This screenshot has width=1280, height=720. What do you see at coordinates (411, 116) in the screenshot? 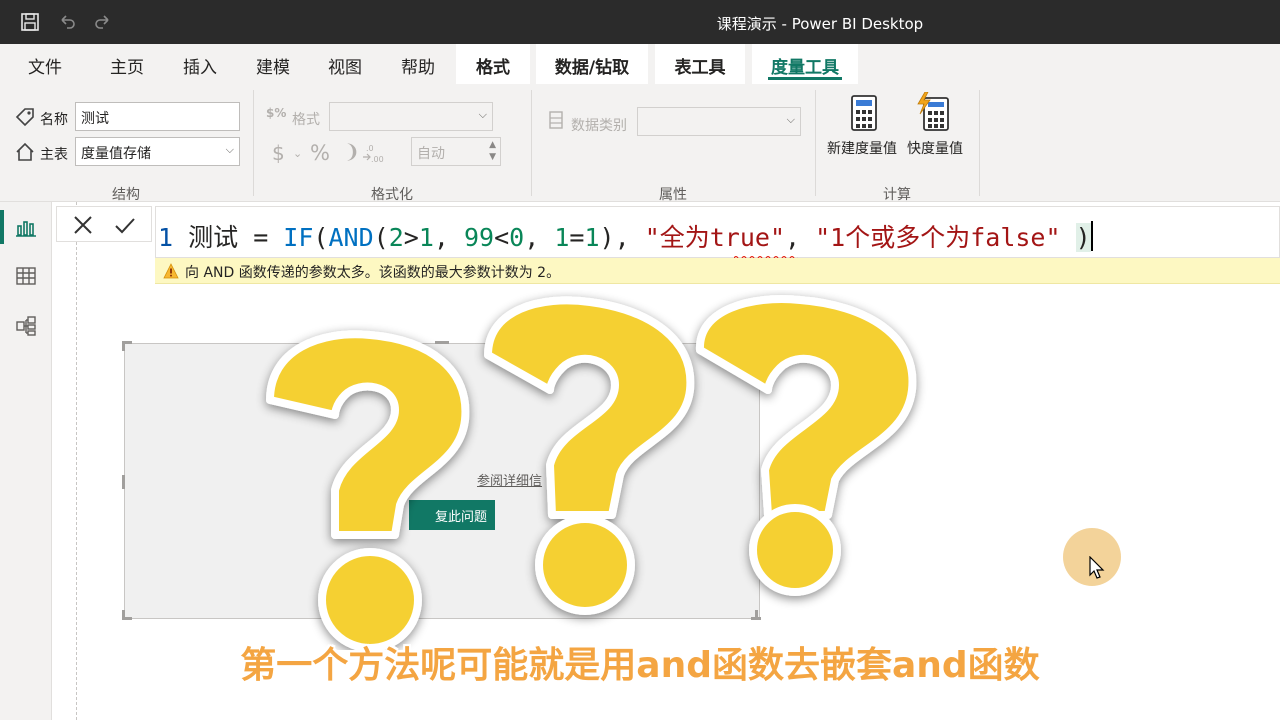
I see `format-select: ⌵` at bounding box center [411, 116].